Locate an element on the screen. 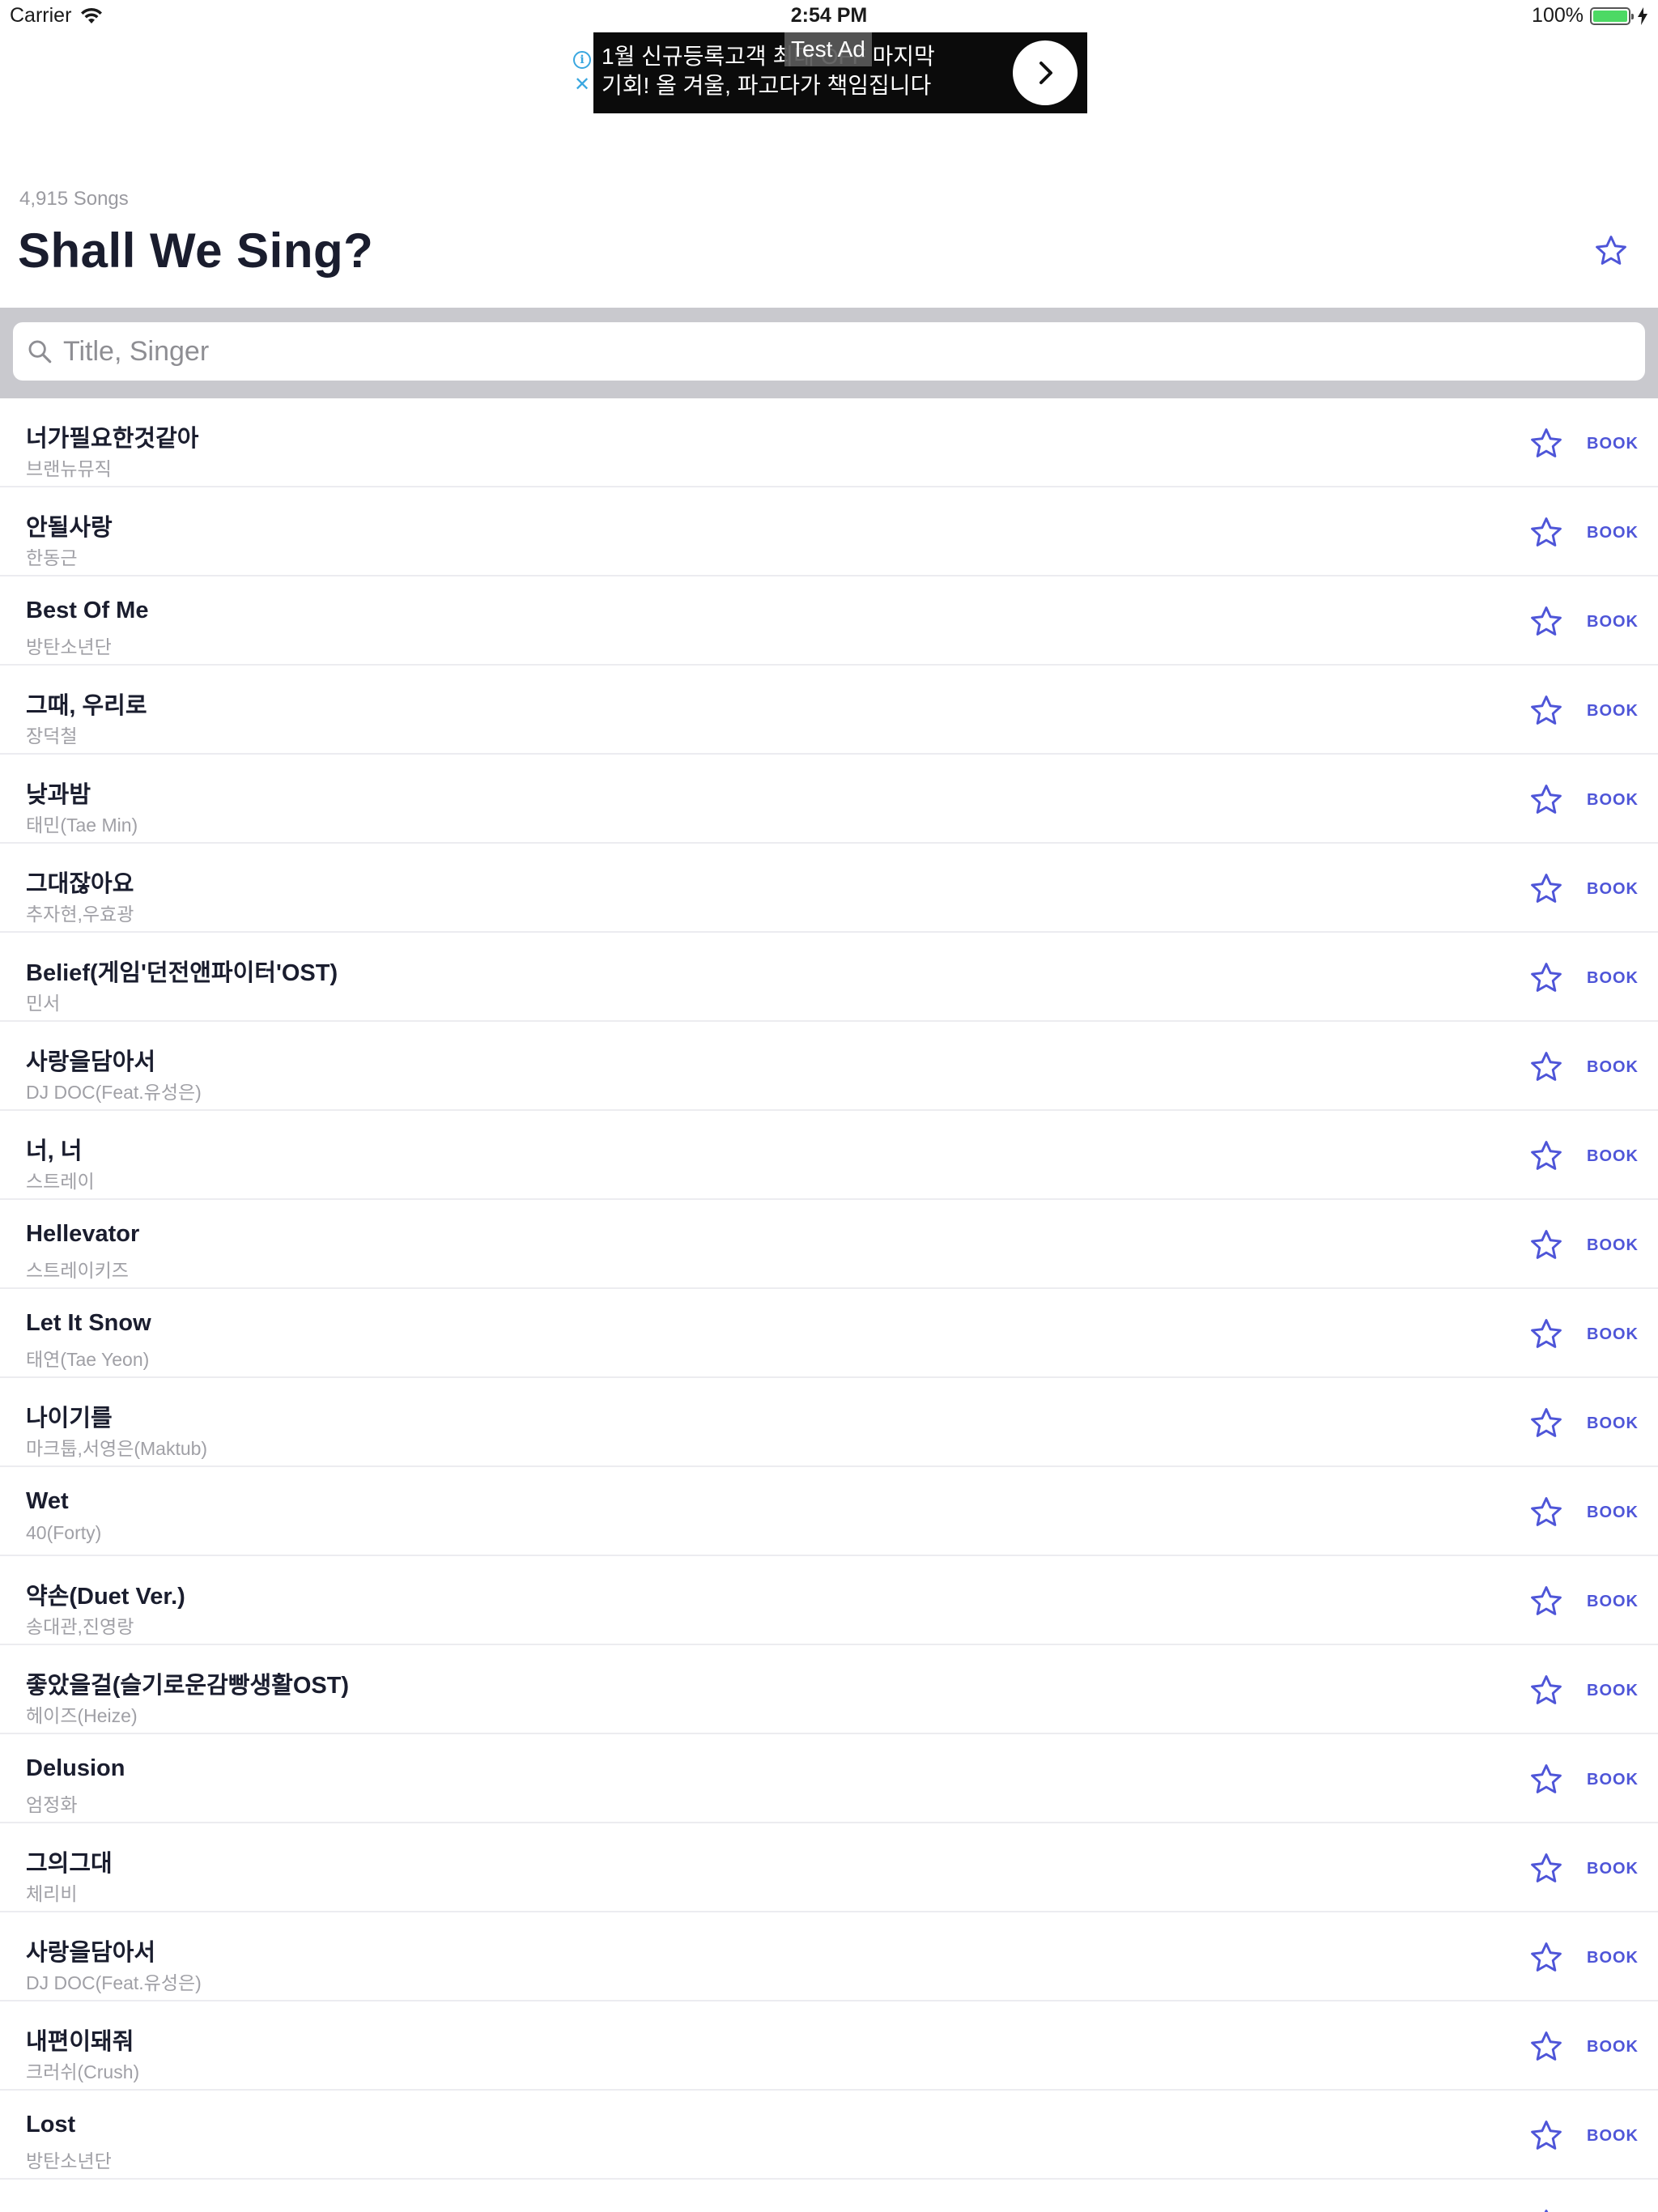 This screenshot has width=1658, height=2212. song-artist: 마크툽,서영은(Maktub) is located at coordinates (117, 1448).